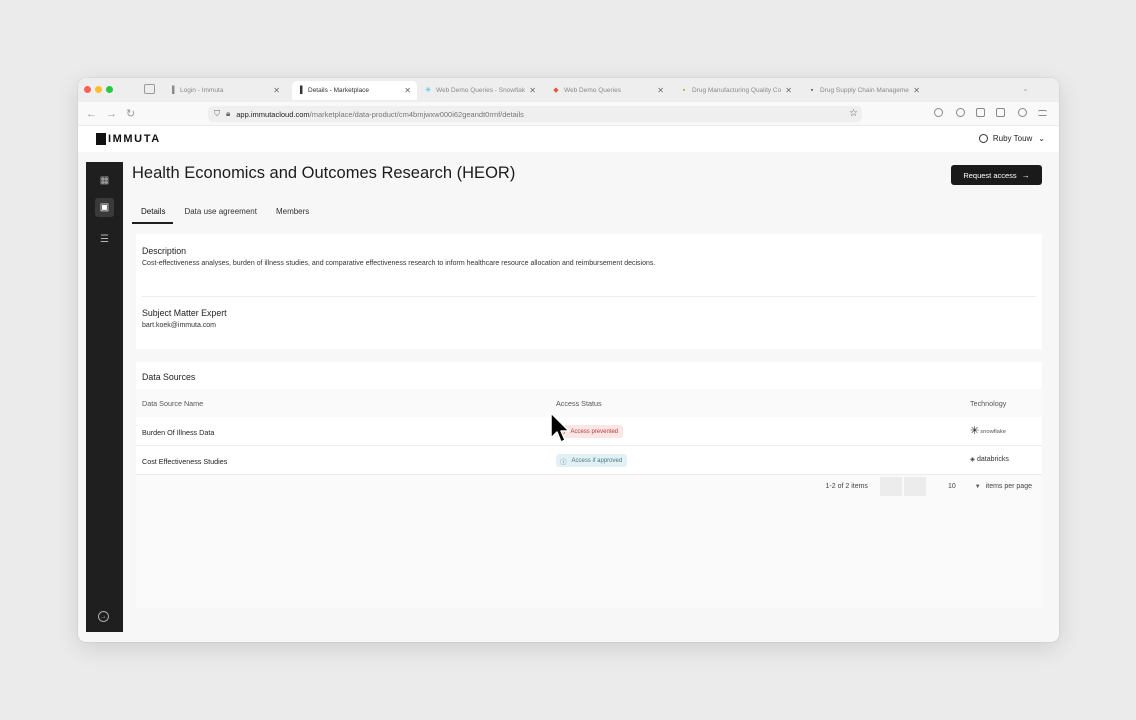 The image size is (1136, 720). I want to click on request-access-button: Request access →, so click(996, 175).